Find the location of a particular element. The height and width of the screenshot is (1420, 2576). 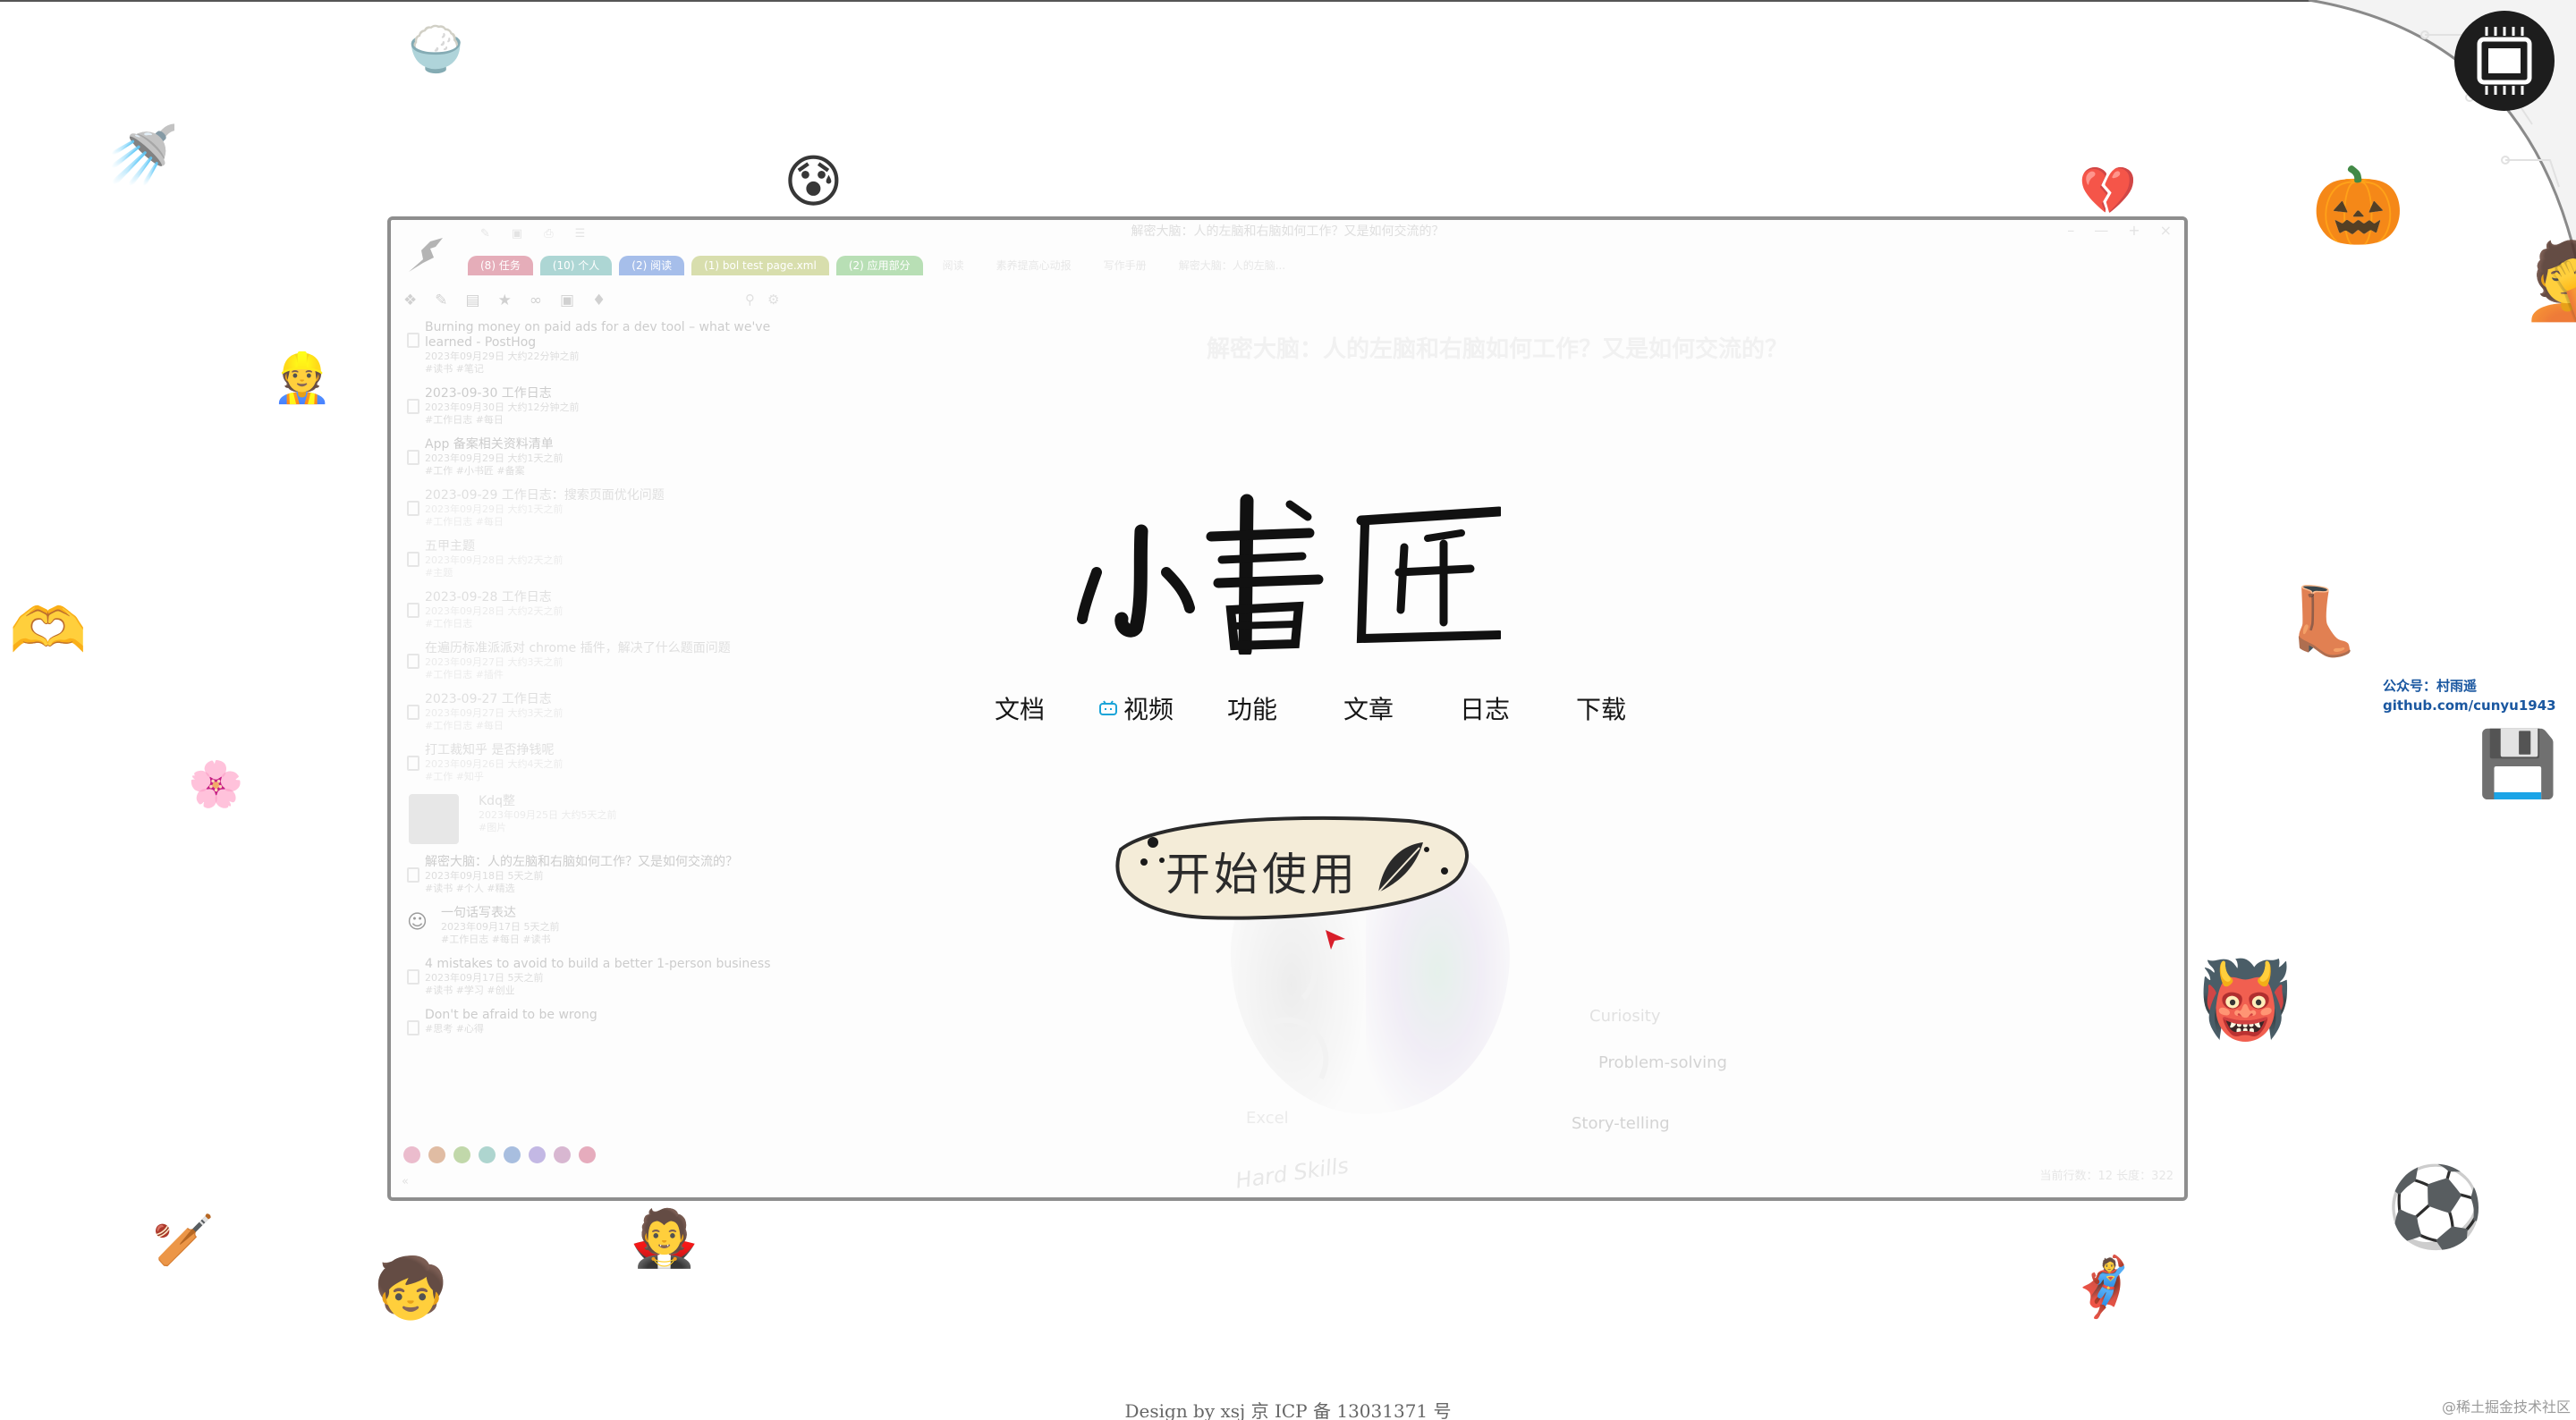

list-item: Don't be afraid to be wrong #思考 #心得 is located at coordinates (591, 1021).